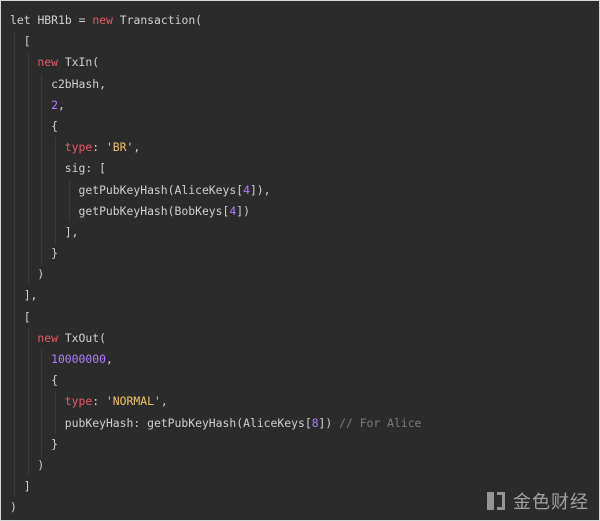 This screenshot has width=600, height=521. I want to click on code-line: 10000000,, so click(215, 360).